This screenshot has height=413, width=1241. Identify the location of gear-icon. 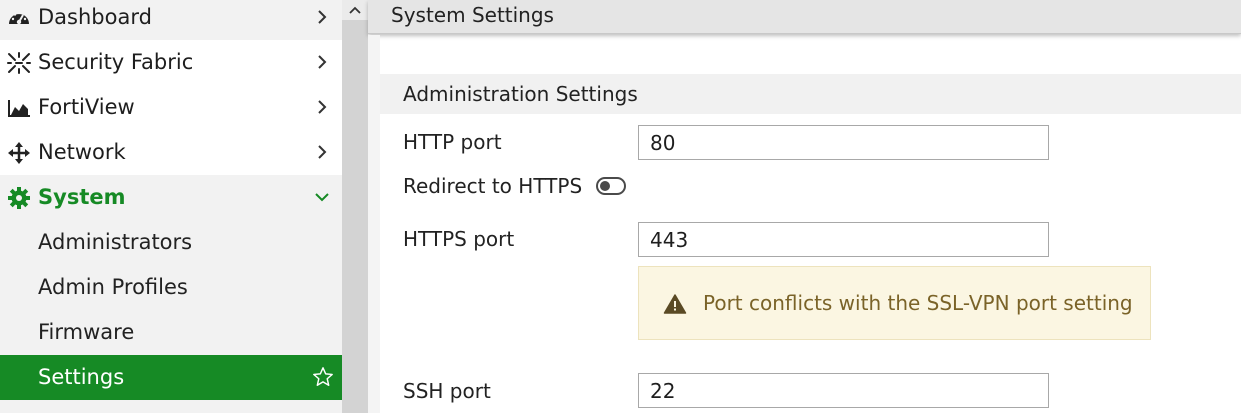
(19, 198).